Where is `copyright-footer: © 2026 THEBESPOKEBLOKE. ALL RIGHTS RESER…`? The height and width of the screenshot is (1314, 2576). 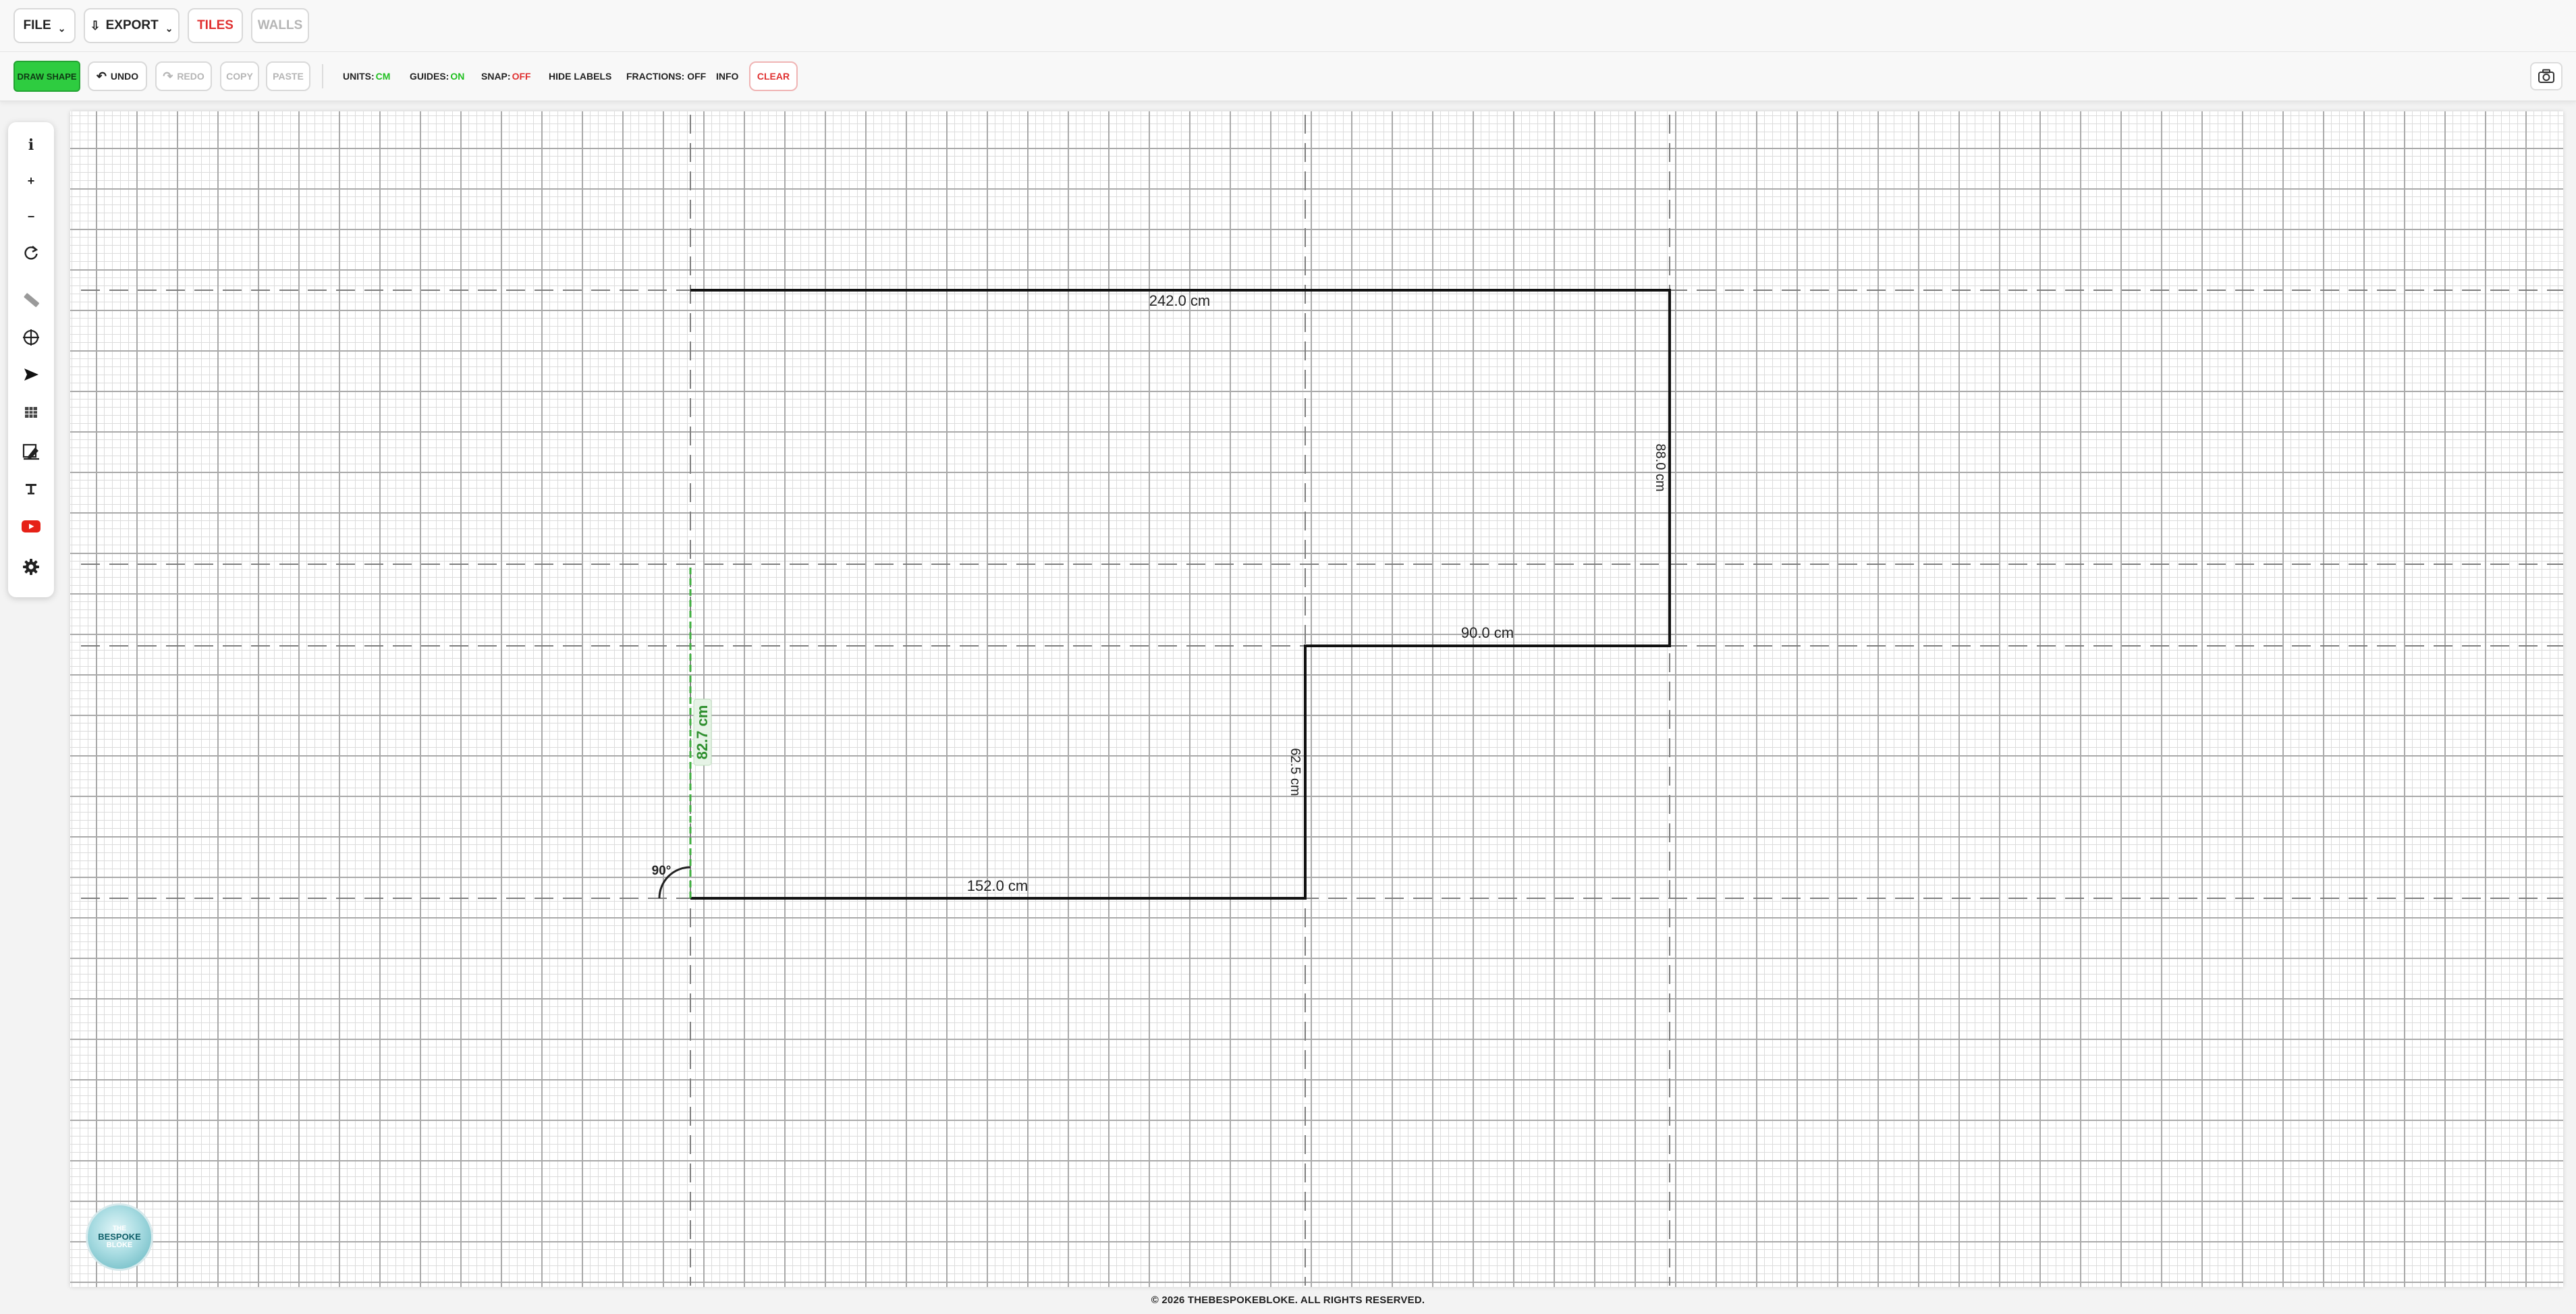 copyright-footer: © 2026 THEBESPOKEBLOKE. ALL RIGHTS RESER… is located at coordinates (1288, 1300).